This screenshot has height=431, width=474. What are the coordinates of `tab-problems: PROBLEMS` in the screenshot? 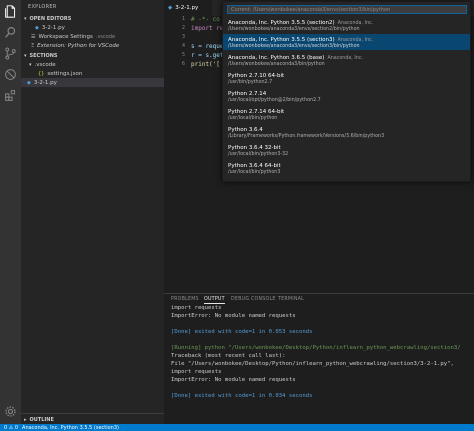 It's located at (185, 299).